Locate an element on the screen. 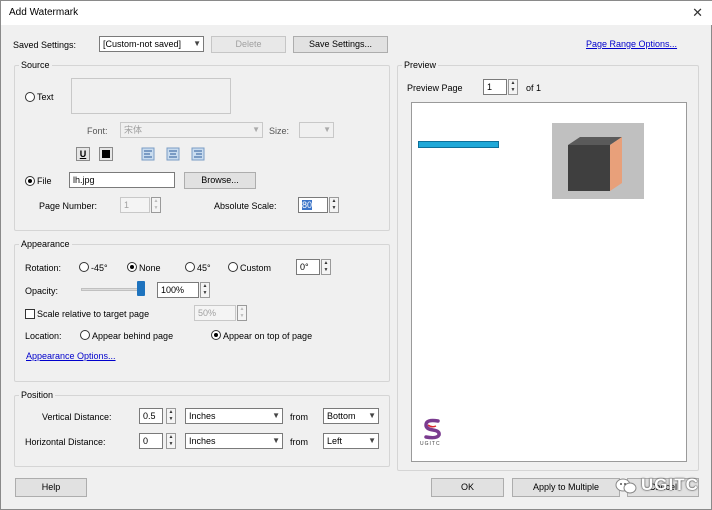 This screenshot has height=510, width=712. delete-button: Delete is located at coordinates (248, 44).